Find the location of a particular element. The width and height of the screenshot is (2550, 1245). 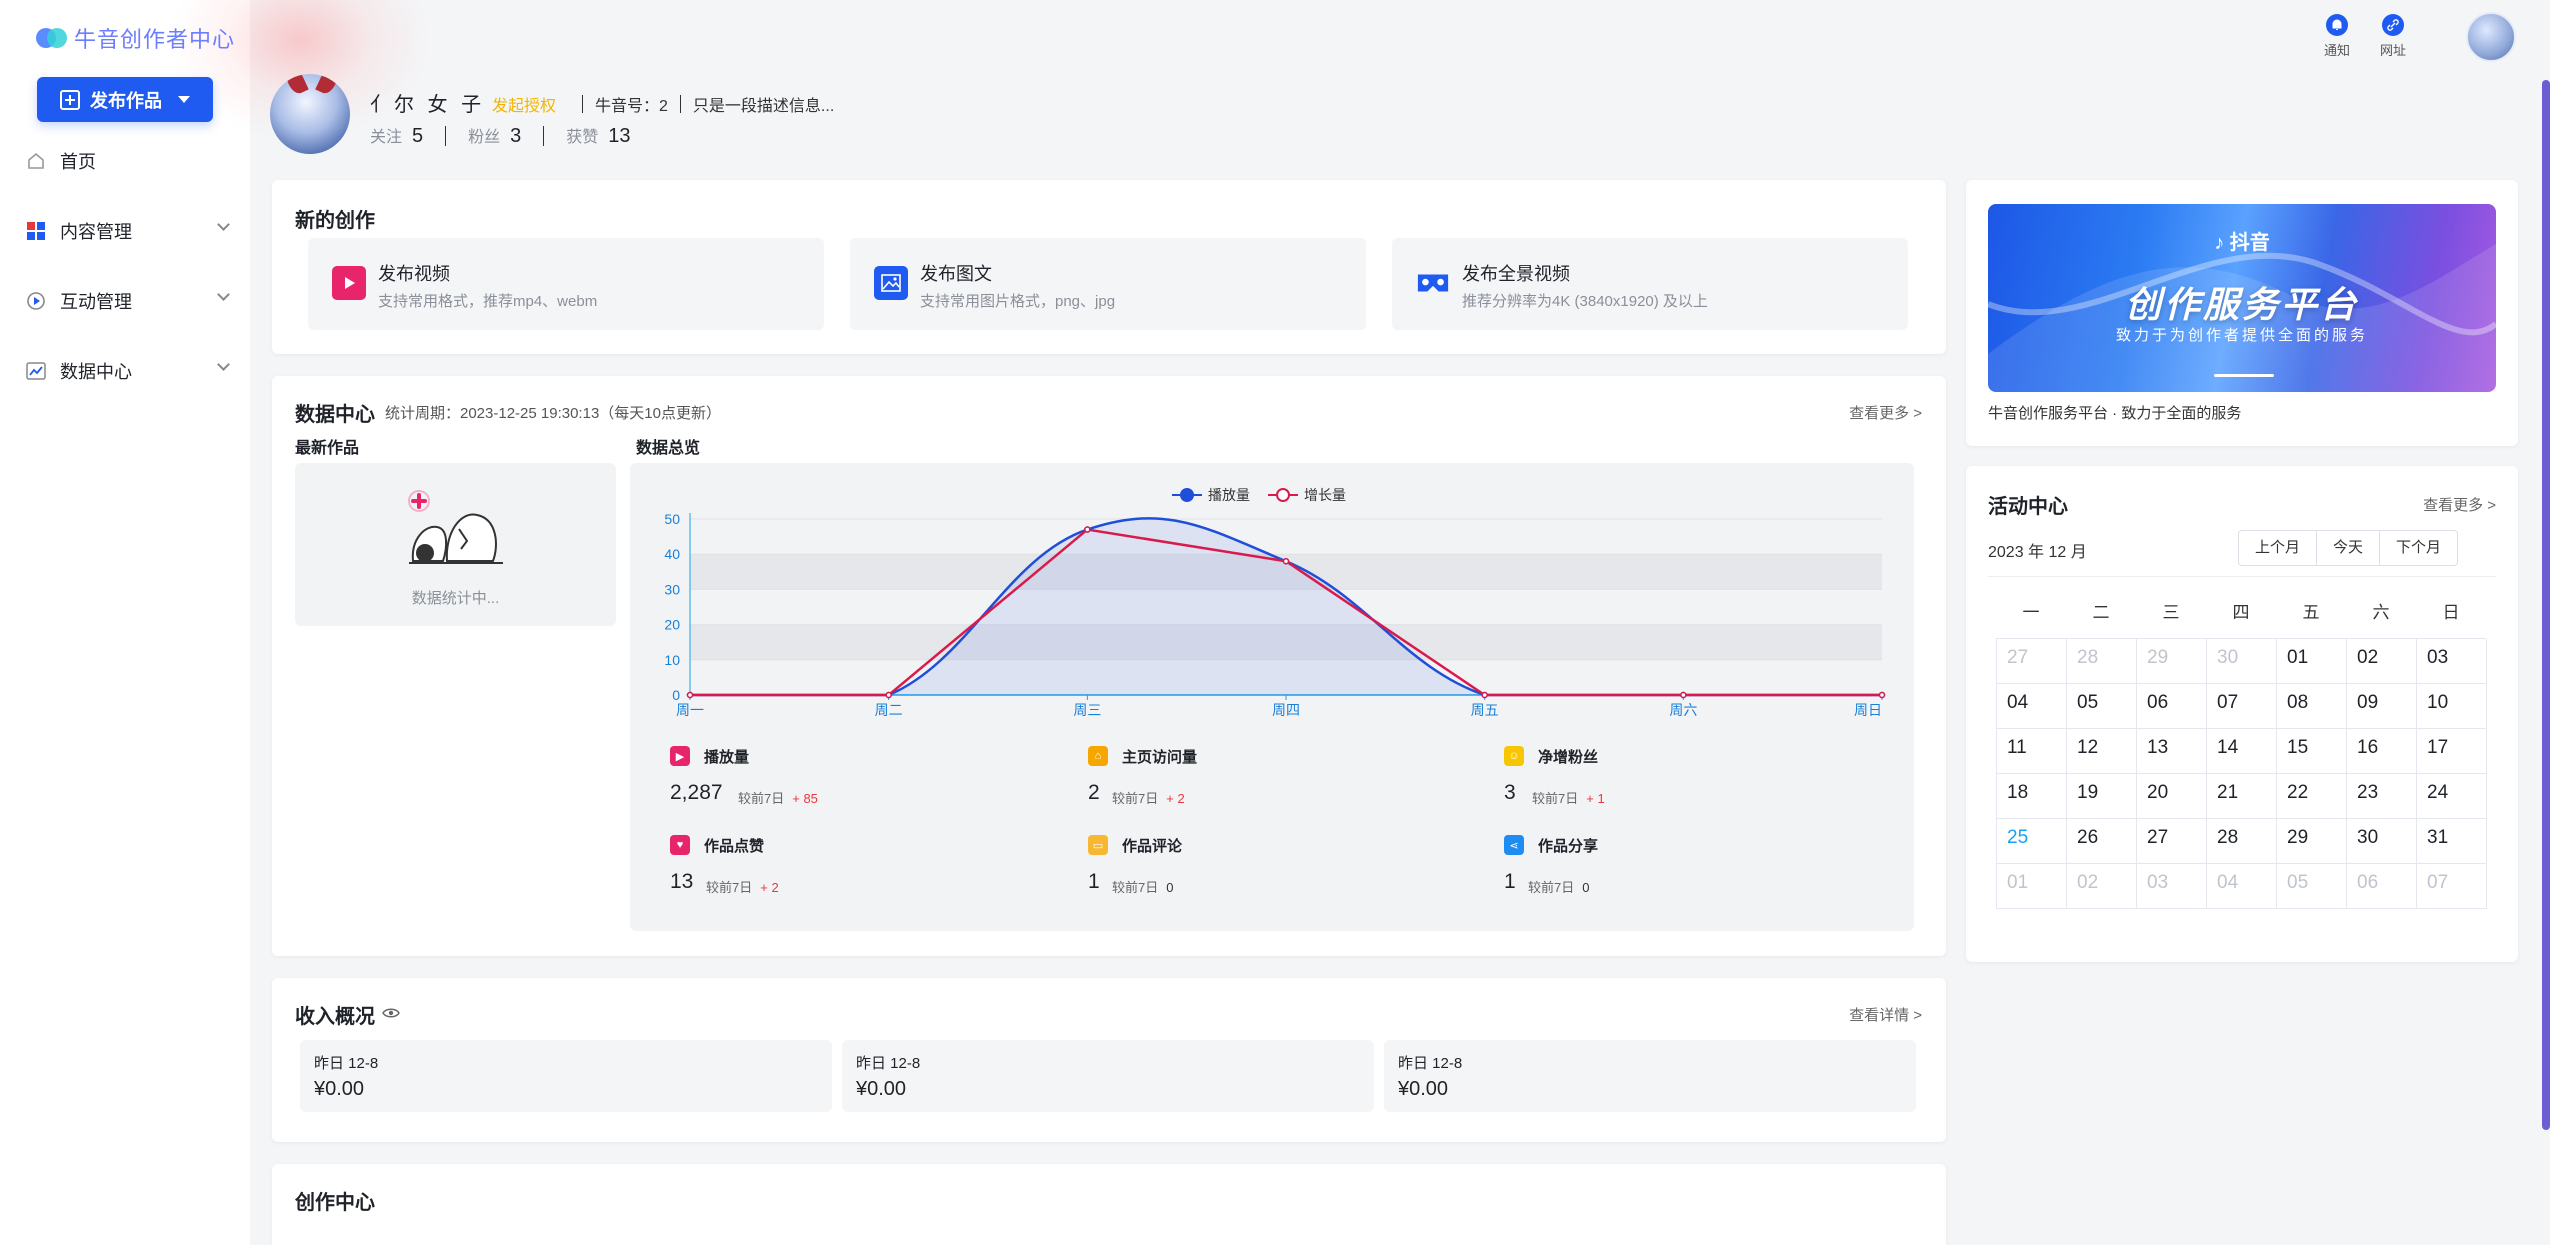

view-details-link: 查看详情 > is located at coordinates (1885, 1014).